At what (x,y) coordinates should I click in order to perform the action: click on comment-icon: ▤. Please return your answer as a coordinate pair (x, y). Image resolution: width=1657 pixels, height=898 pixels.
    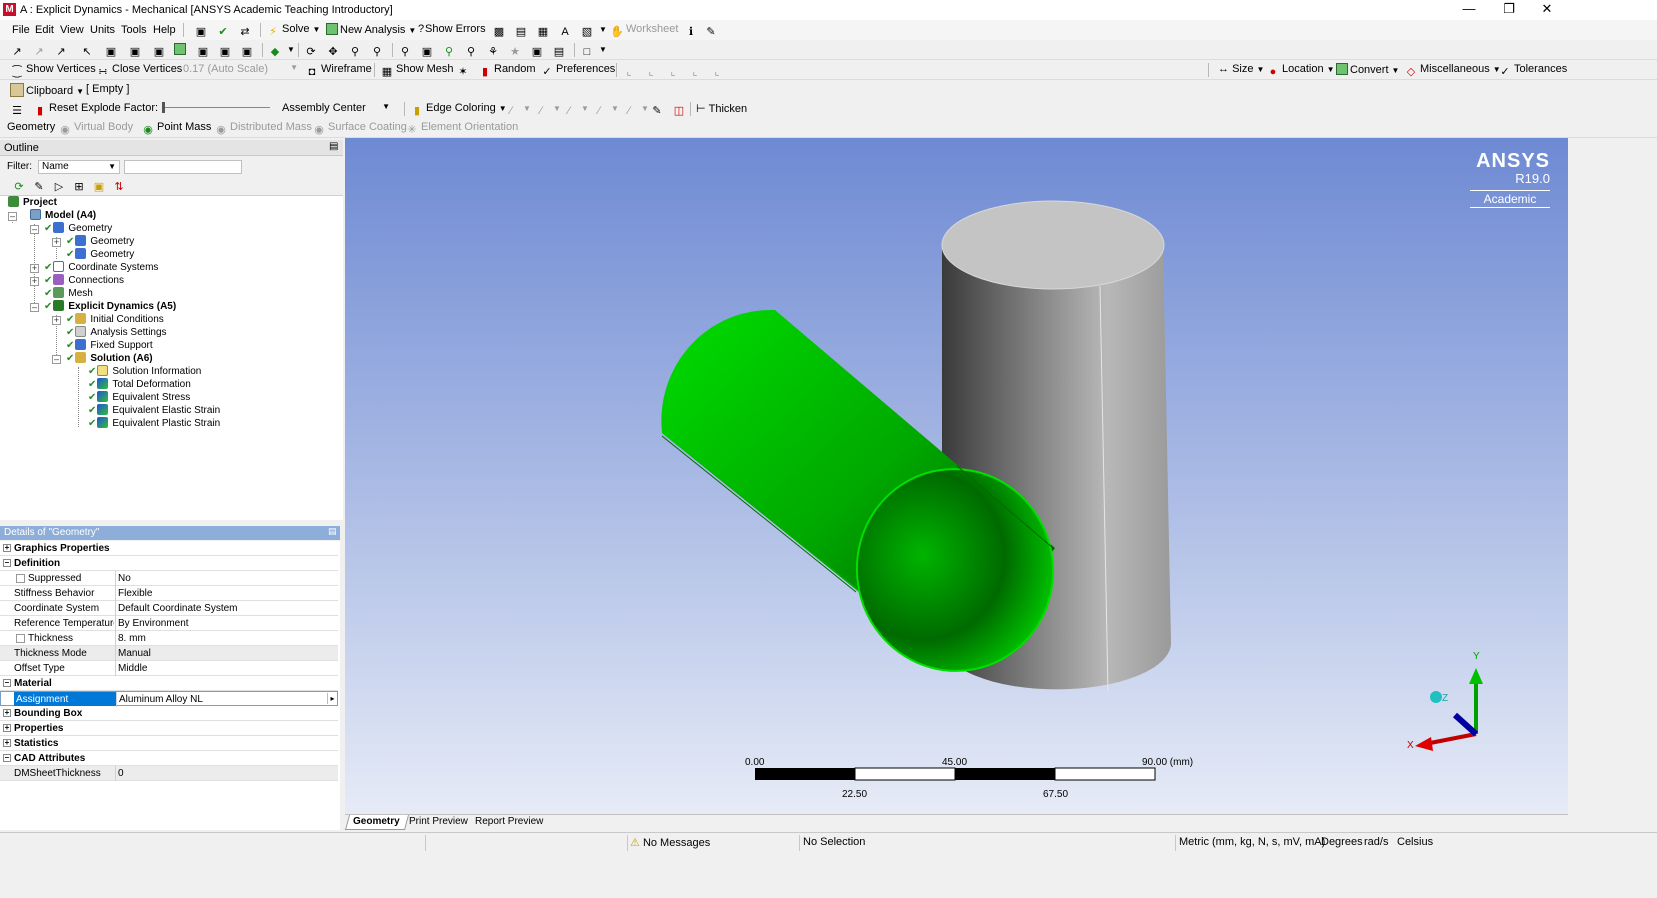
    Looking at the image, I should click on (522, 31).